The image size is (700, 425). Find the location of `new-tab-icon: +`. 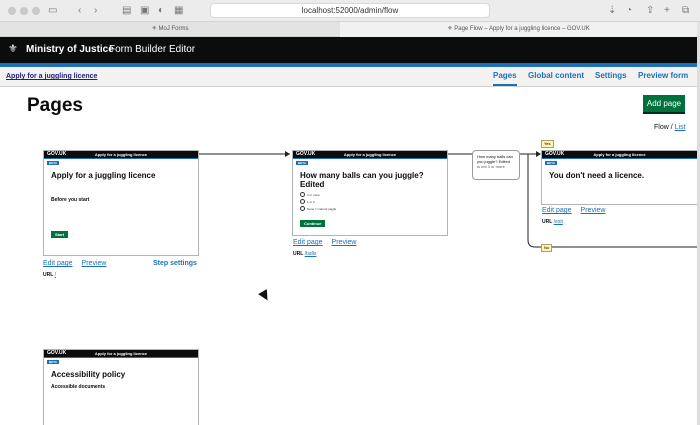

new-tab-icon: + is located at coordinates (667, 11).